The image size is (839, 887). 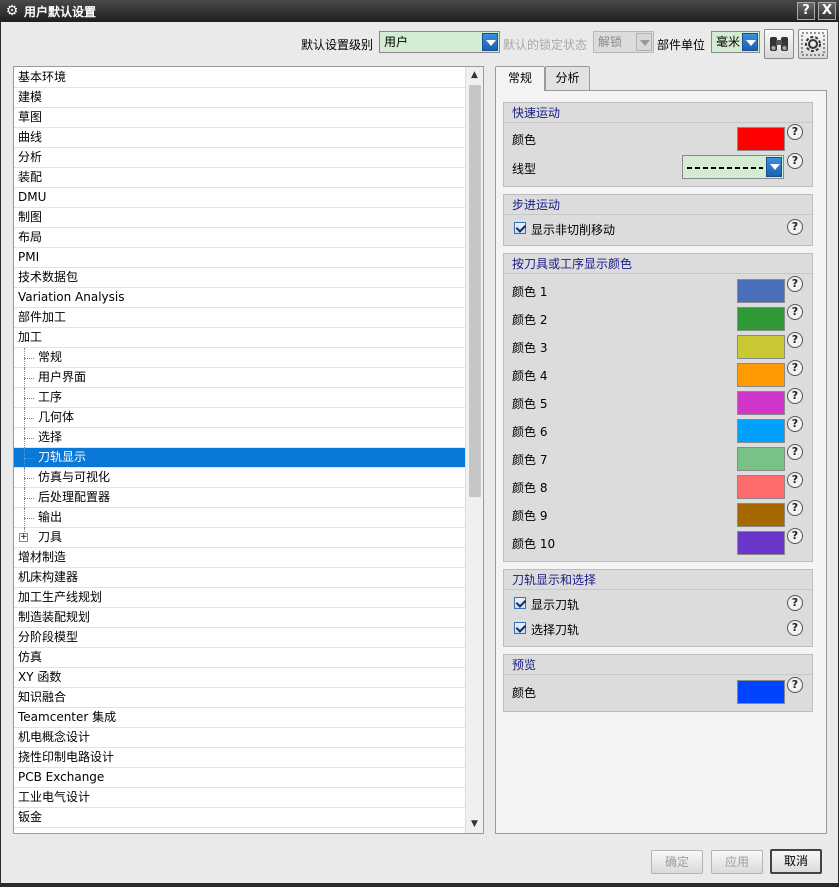 I want to click on scroll-thumb, so click(x=475, y=291).